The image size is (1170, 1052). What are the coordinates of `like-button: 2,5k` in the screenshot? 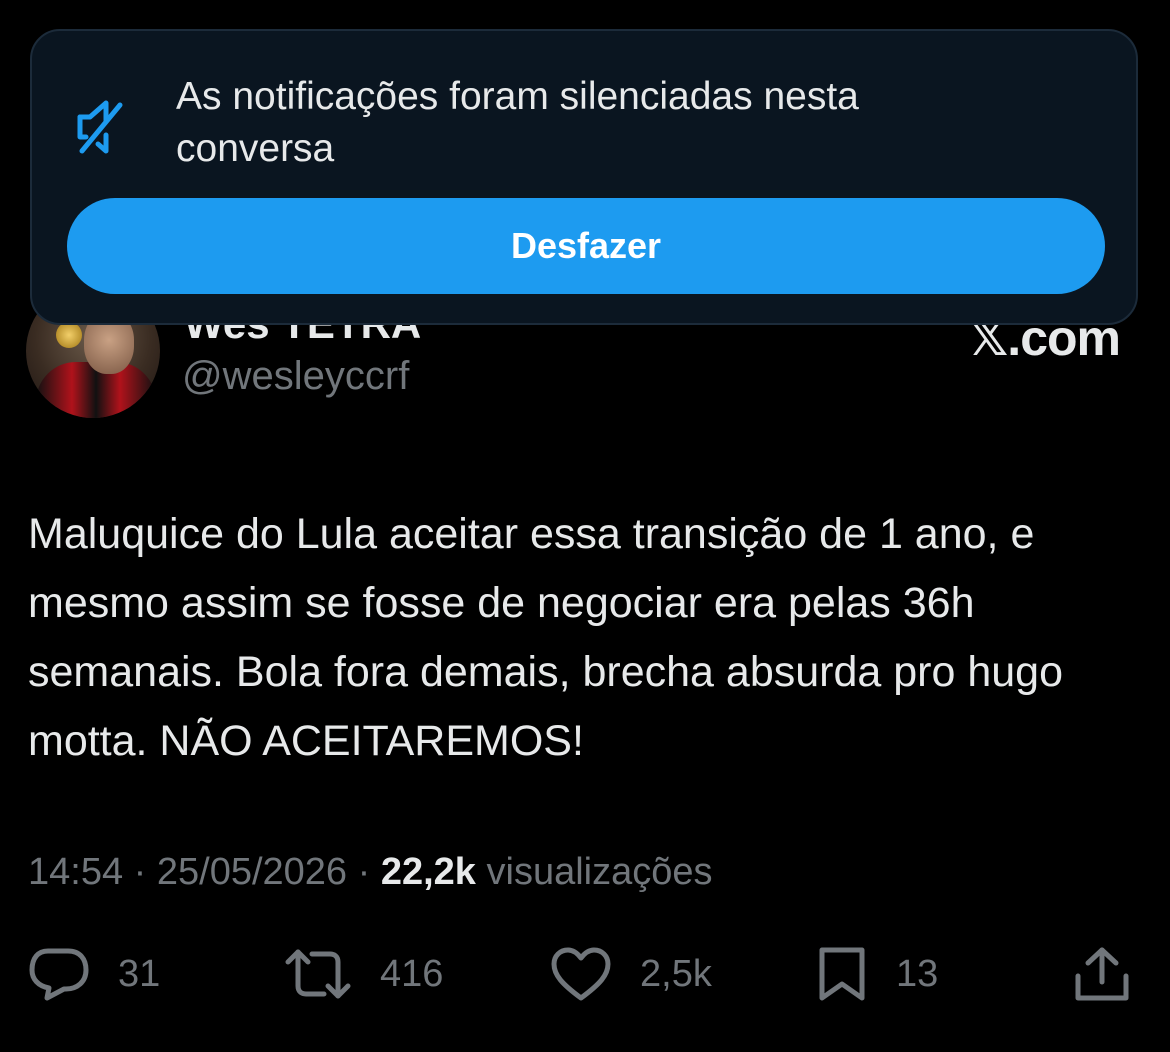 It's located at (631, 974).